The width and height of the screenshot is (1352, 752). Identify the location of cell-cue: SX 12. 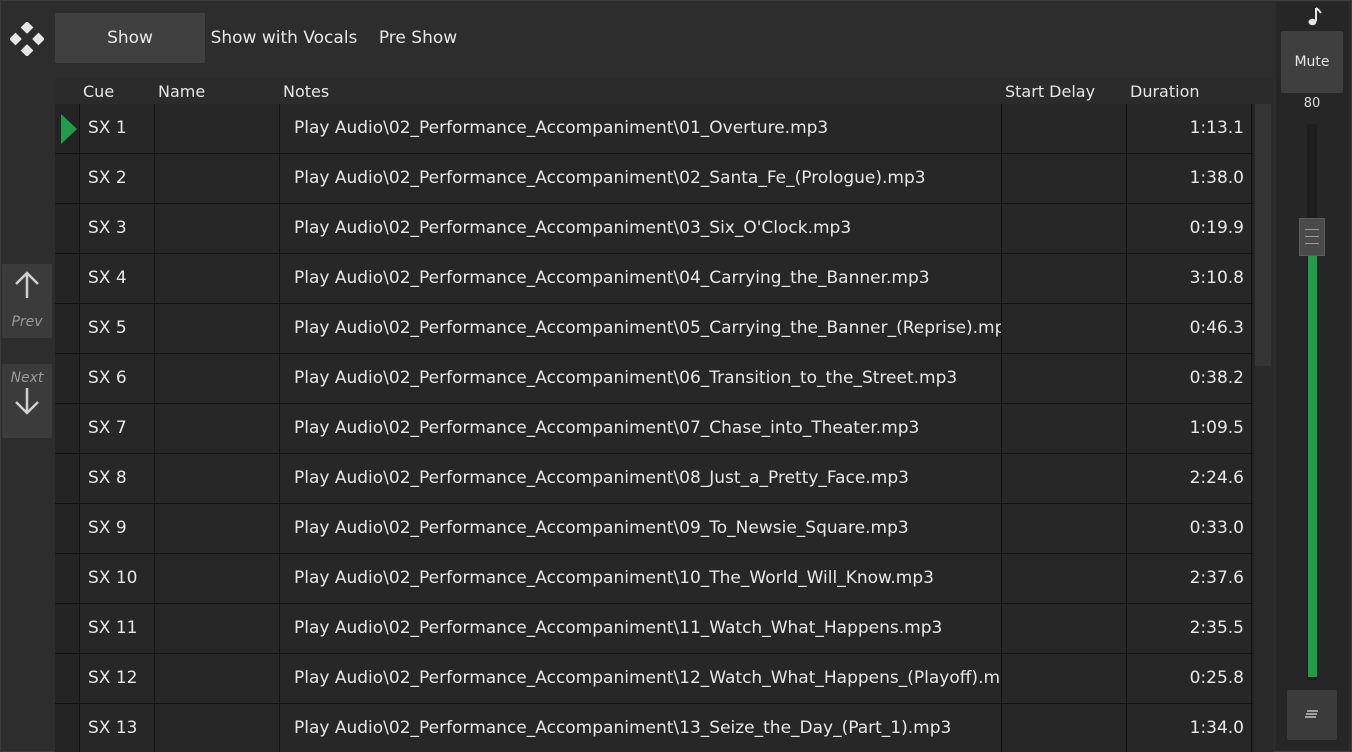
(117, 678).